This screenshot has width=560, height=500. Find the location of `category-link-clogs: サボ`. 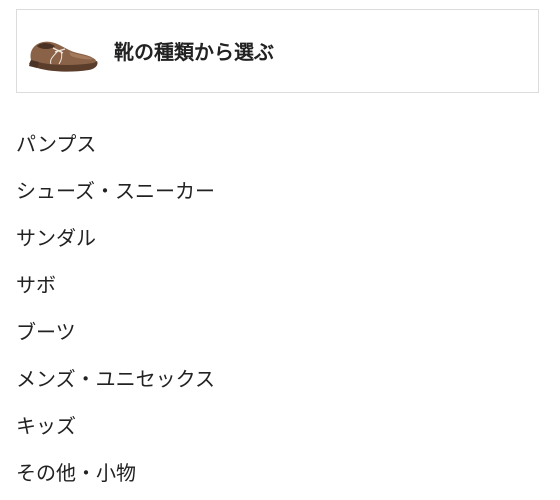

category-link-clogs: サボ is located at coordinates (115, 288).